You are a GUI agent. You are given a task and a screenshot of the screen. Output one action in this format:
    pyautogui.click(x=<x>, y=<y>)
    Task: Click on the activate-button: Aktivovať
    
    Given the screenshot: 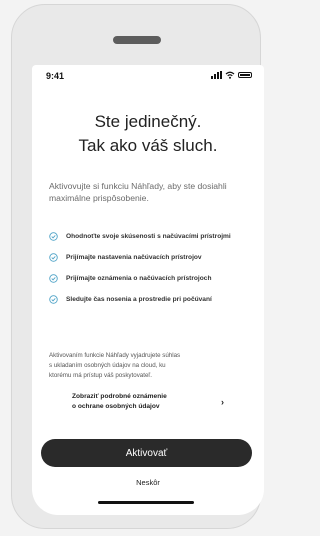 What is the action you would take?
    pyautogui.click(x=146, y=453)
    